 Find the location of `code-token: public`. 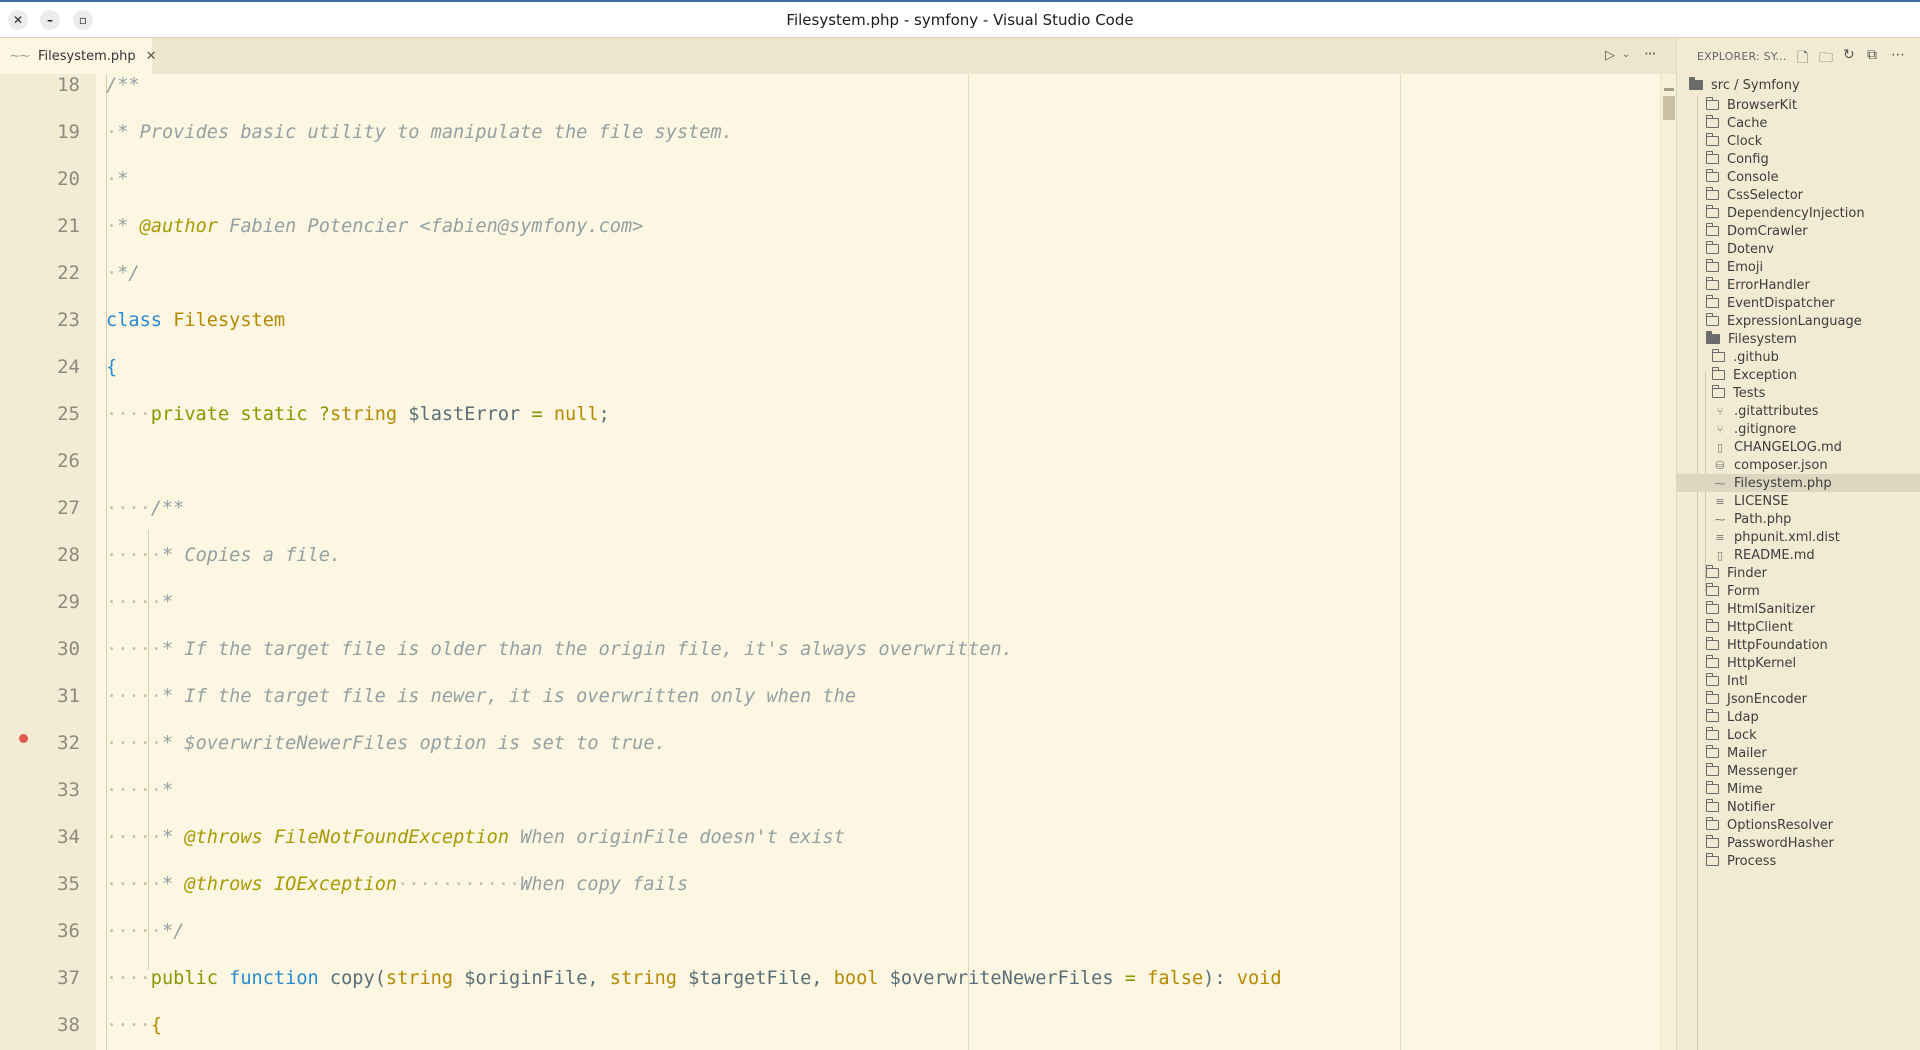

code-token: public is located at coordinates (184, 978).